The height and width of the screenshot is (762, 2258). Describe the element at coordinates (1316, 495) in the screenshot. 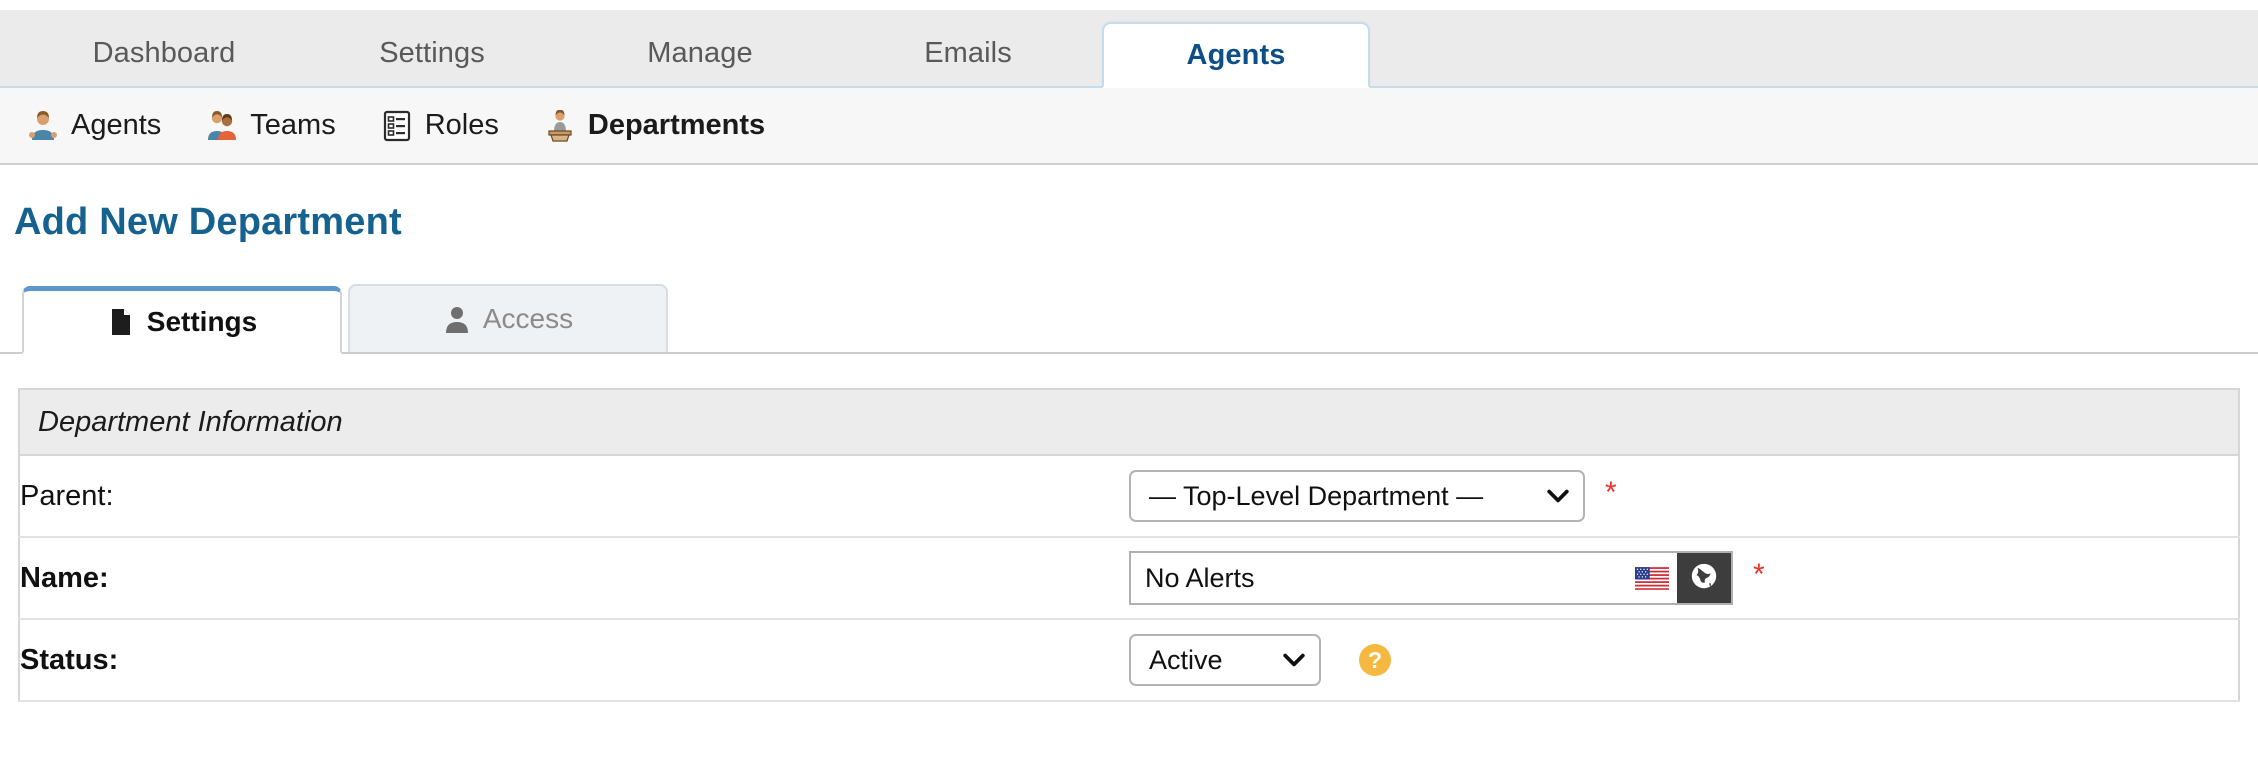

I see `parent-select-value: — Top-Level Department —` at that location.